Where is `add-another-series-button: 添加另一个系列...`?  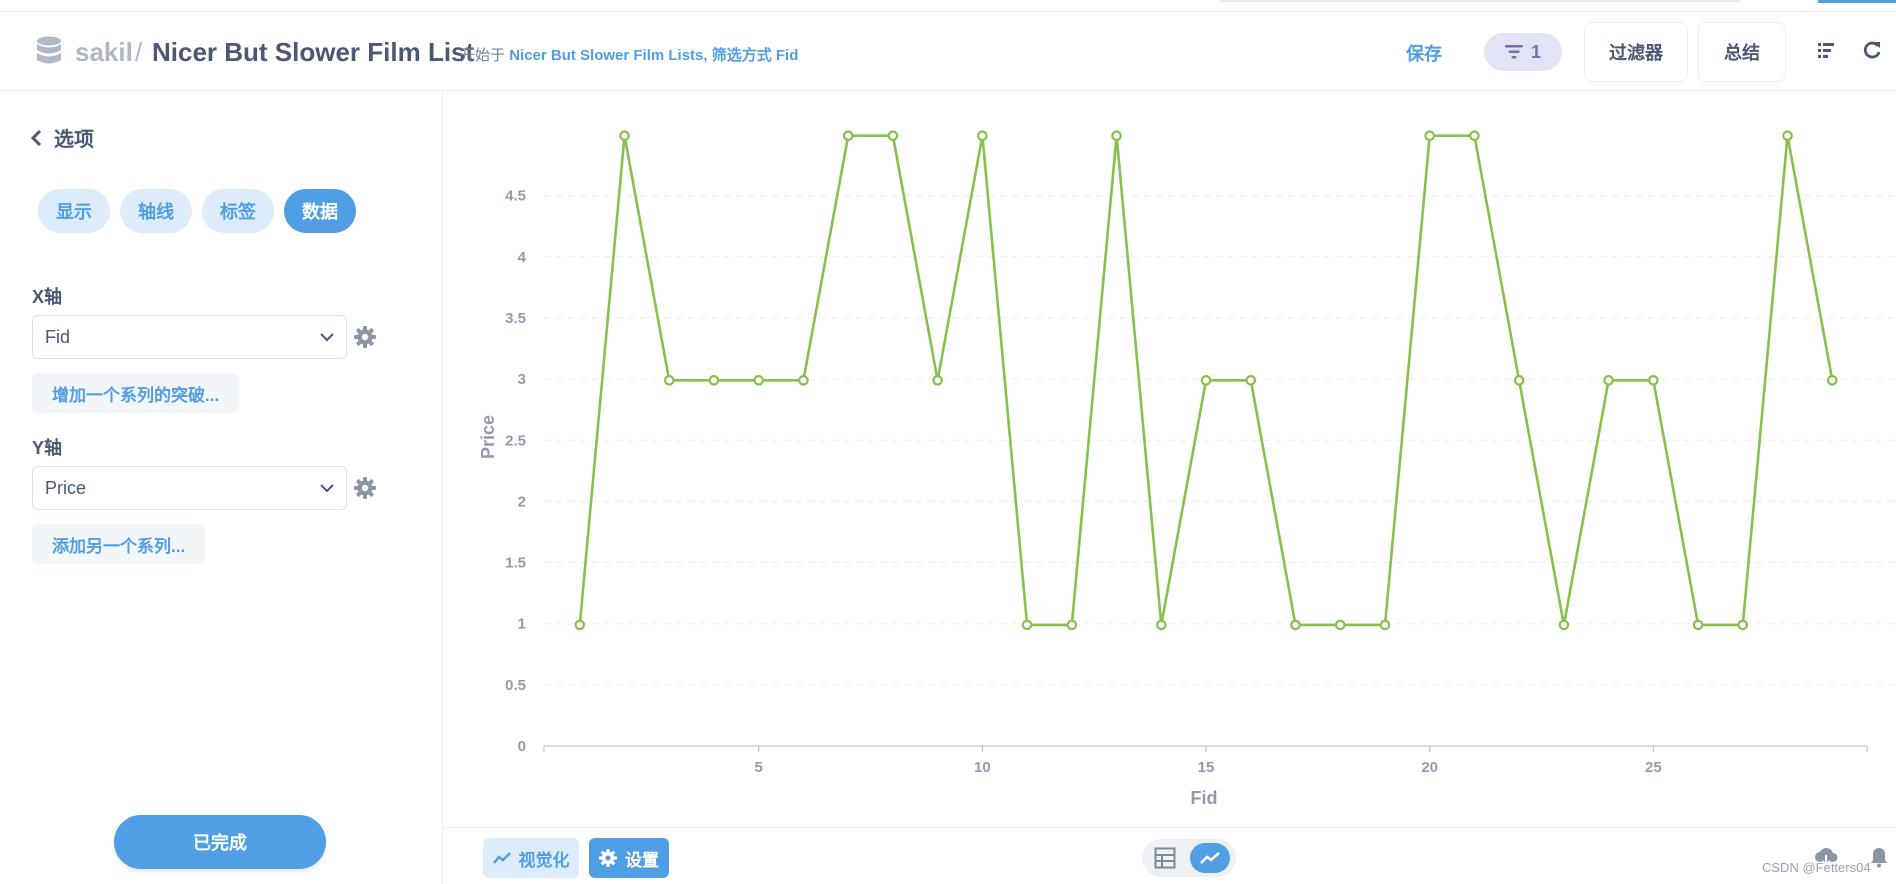 add-another-series-button: 添加另一个系列... is located at coordinates (119, 544).